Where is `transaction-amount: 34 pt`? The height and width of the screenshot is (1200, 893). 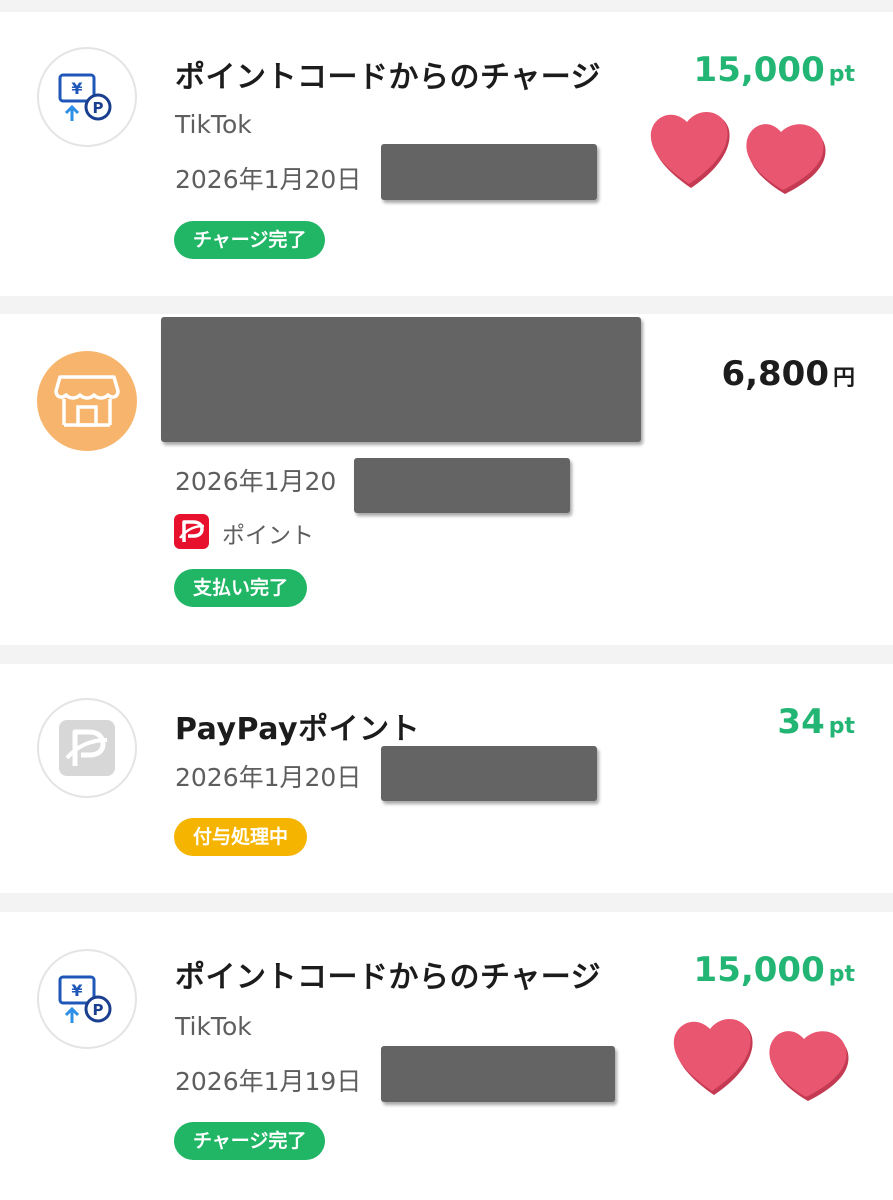
transaction-amount: 34 pt is located at coordinates (816, 722).